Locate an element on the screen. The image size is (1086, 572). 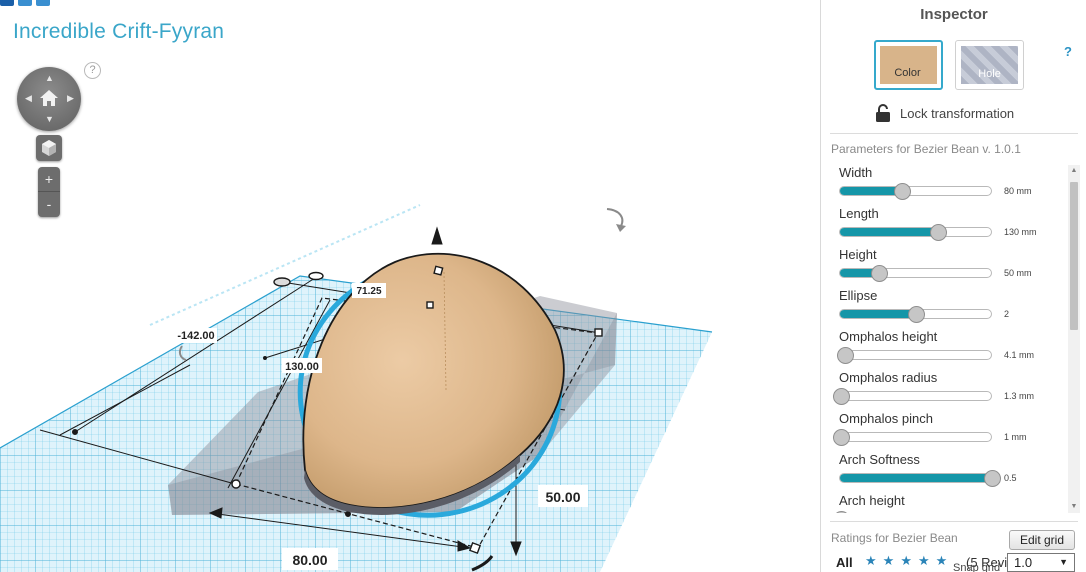
pan-right-icon: ▶ is located at coordinates (70, 98).